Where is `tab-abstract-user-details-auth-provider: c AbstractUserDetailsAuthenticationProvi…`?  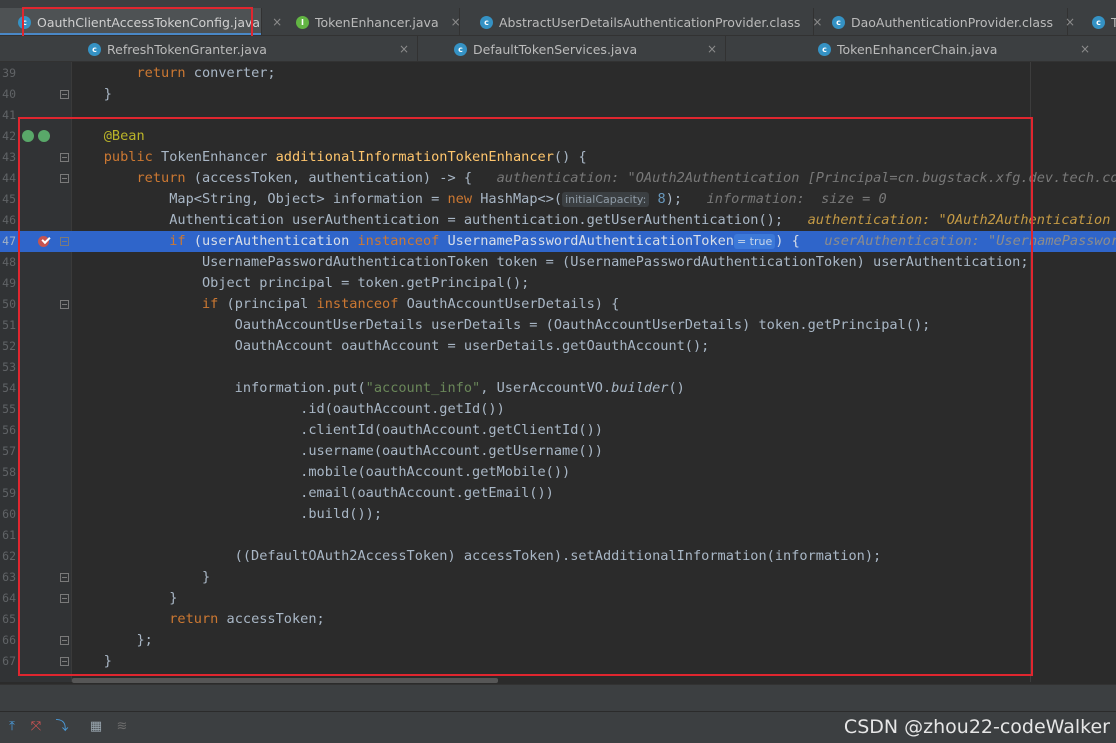 tab-abstract-user-details-auth-provider: c AbstractUserDetailsAuthenticationProvi… is located at coordinates (642, 21).